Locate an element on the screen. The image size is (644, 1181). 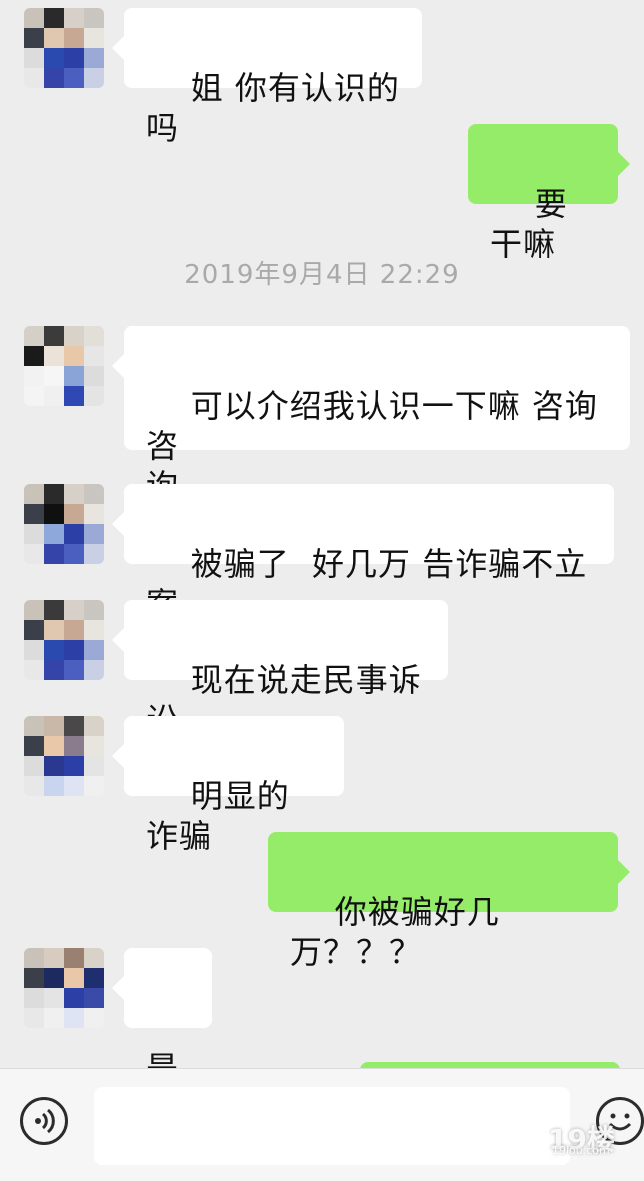
voice-icon is located at coordinates (44, 1121).